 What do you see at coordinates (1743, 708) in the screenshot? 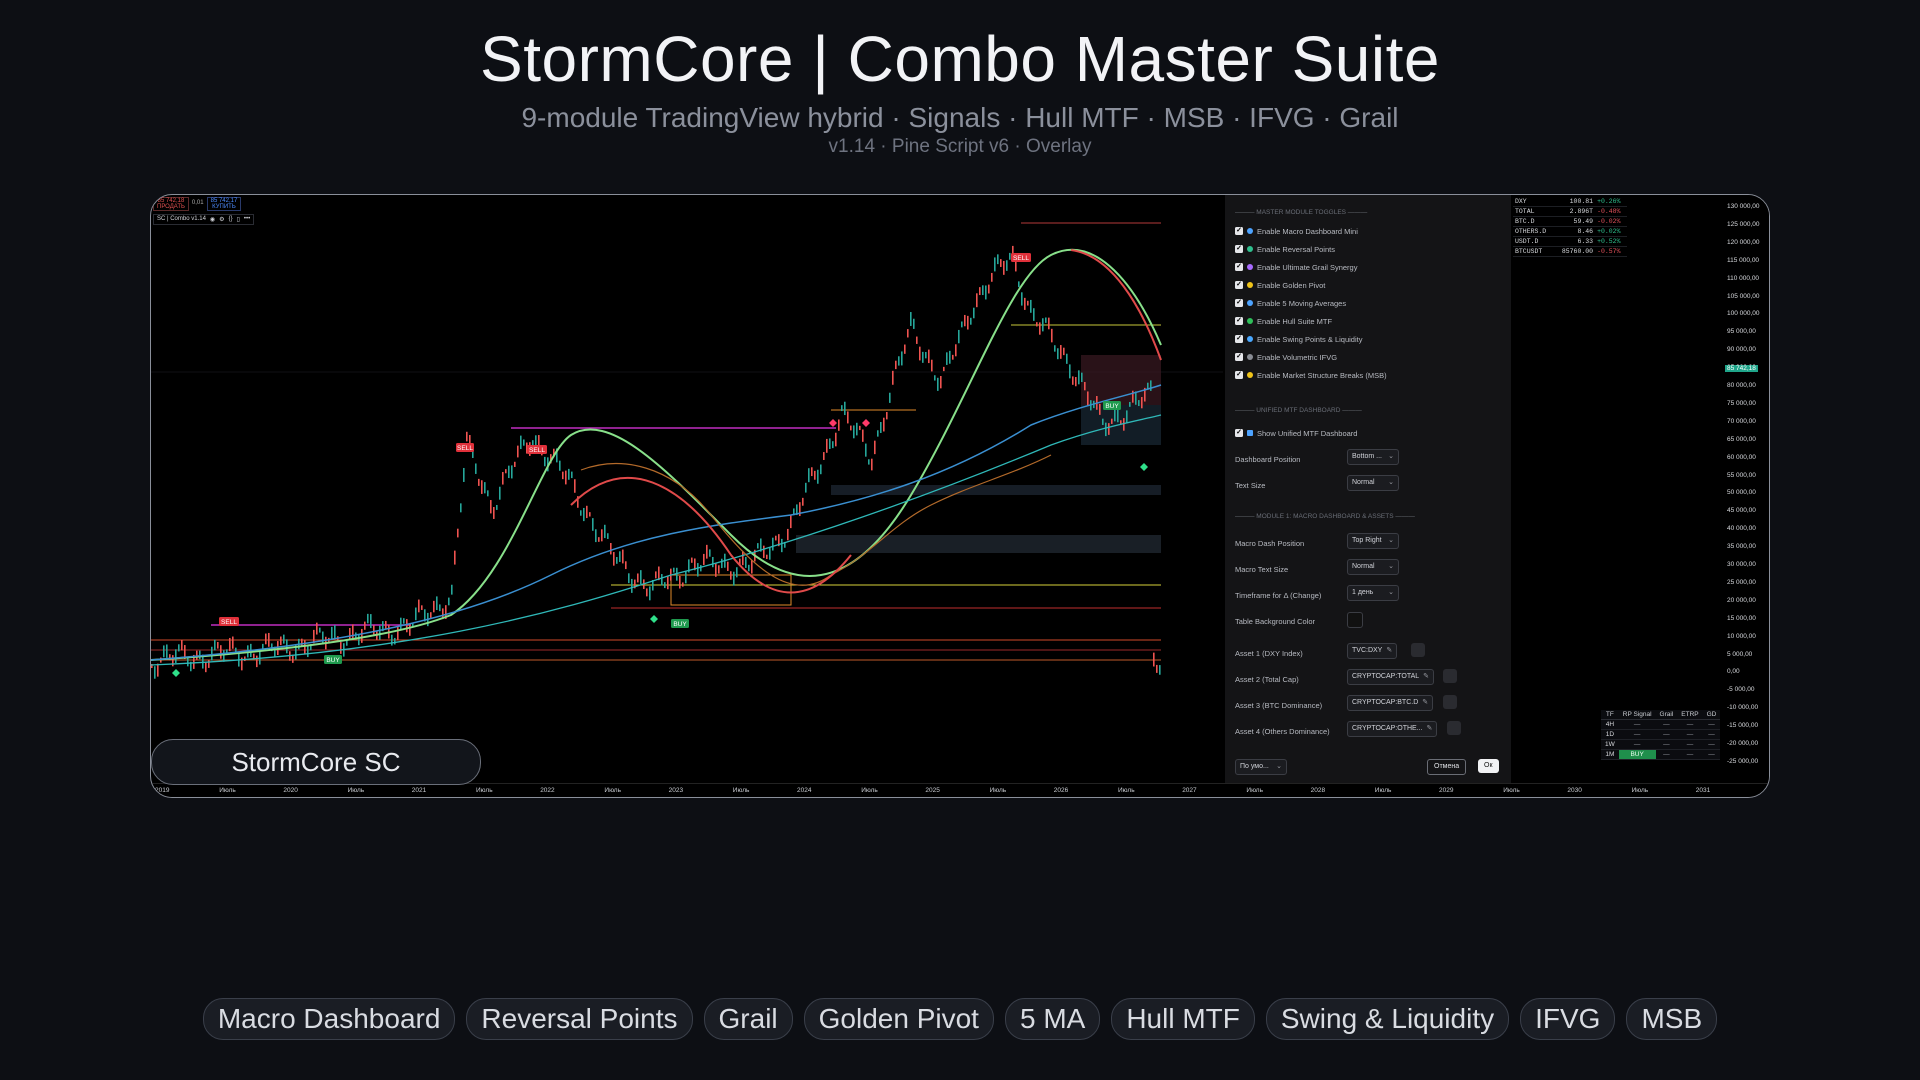
I see `price-tick: -10 000,00` at bounding box center [1743, 708].